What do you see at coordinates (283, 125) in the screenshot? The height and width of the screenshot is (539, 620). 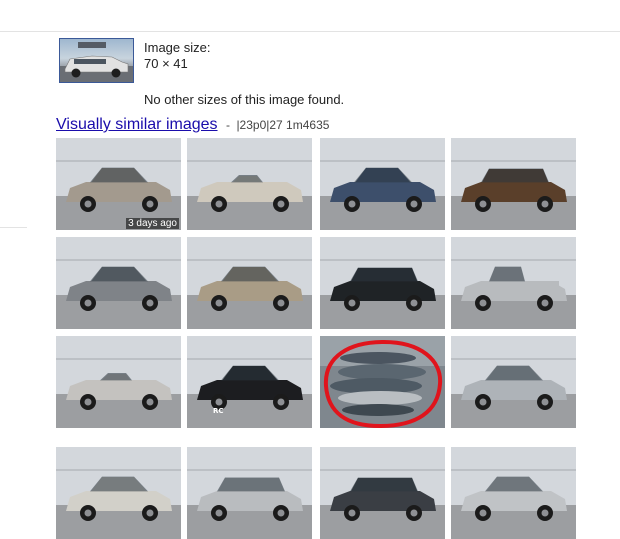 I see `header-meta-text: |23p0|27 1m4635` at bounding box center [283, 125].